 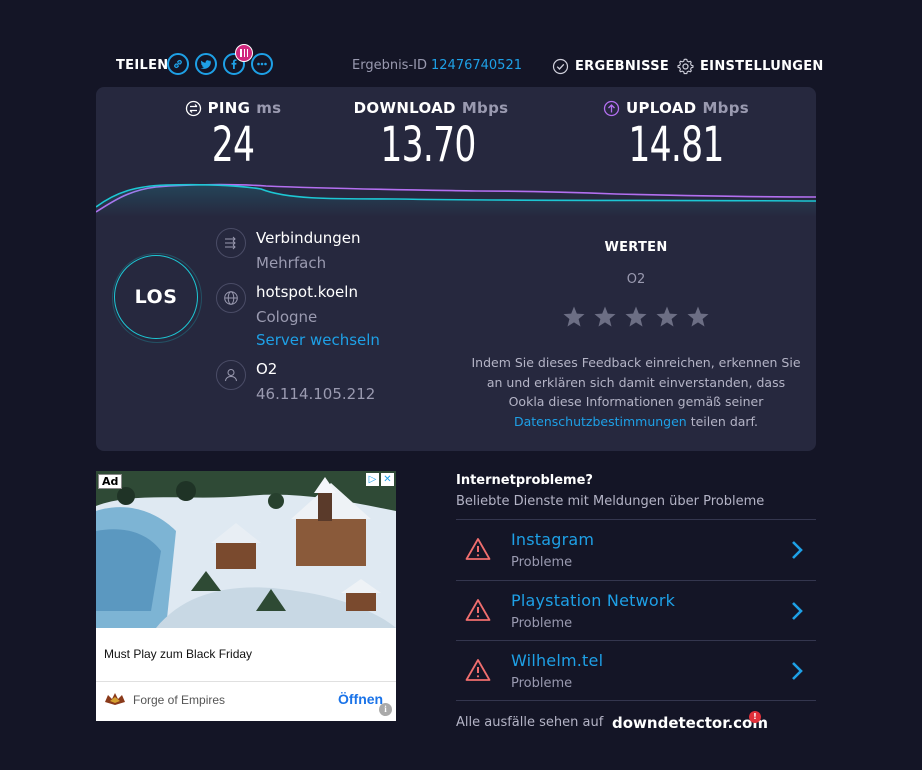 I want to click on more-icon, so click(x=262, y=64).